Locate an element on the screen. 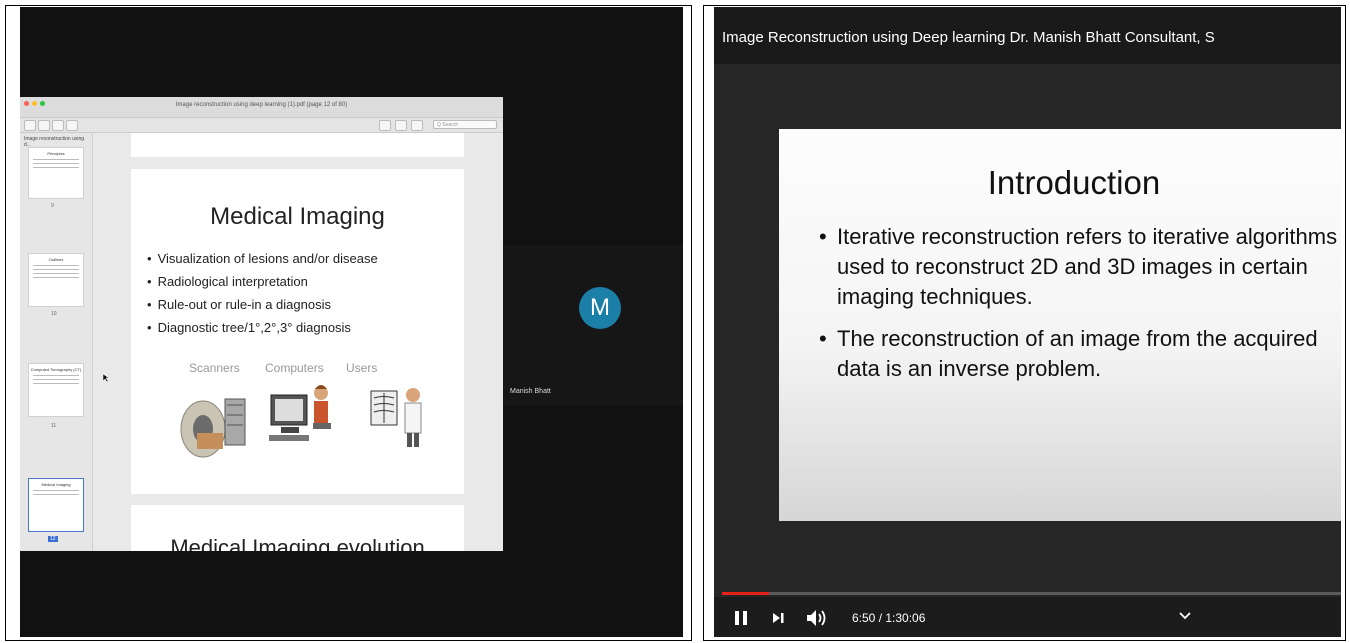 The image size is (1350, 643). time-display: 6:50 / 1:30:06 is located at coordinates (889, 618).